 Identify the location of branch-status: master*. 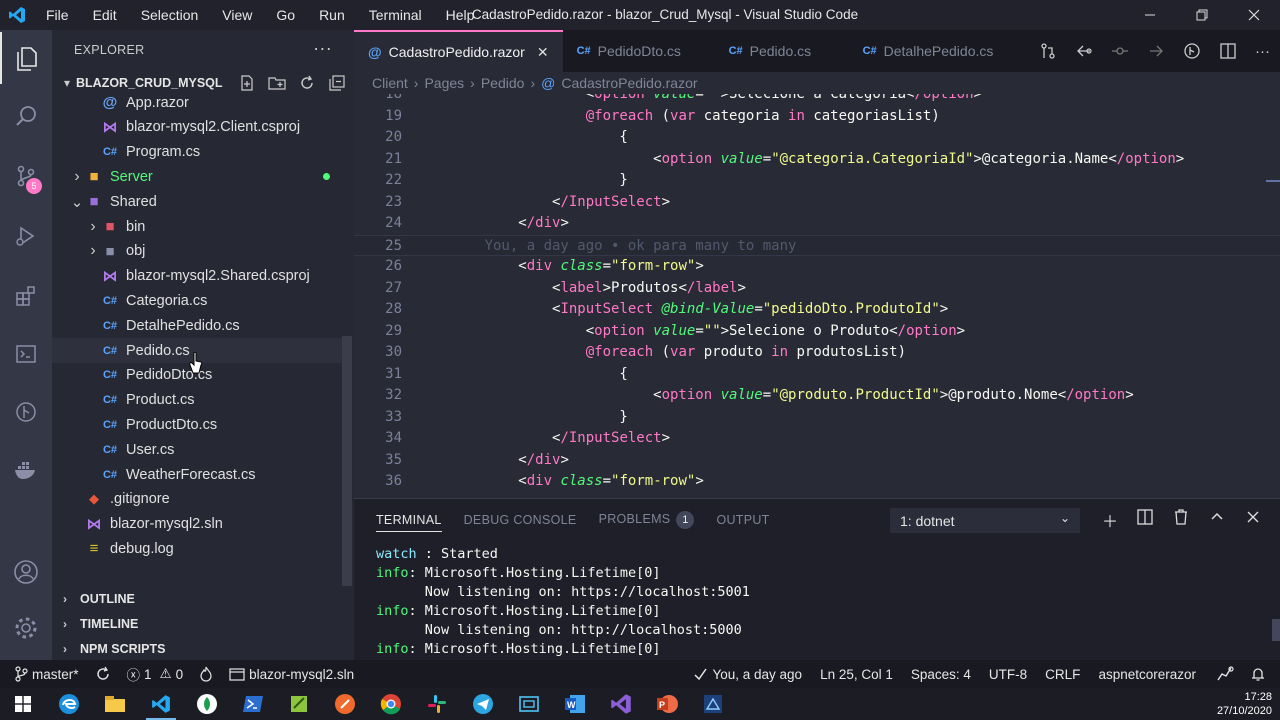
(46, 674).